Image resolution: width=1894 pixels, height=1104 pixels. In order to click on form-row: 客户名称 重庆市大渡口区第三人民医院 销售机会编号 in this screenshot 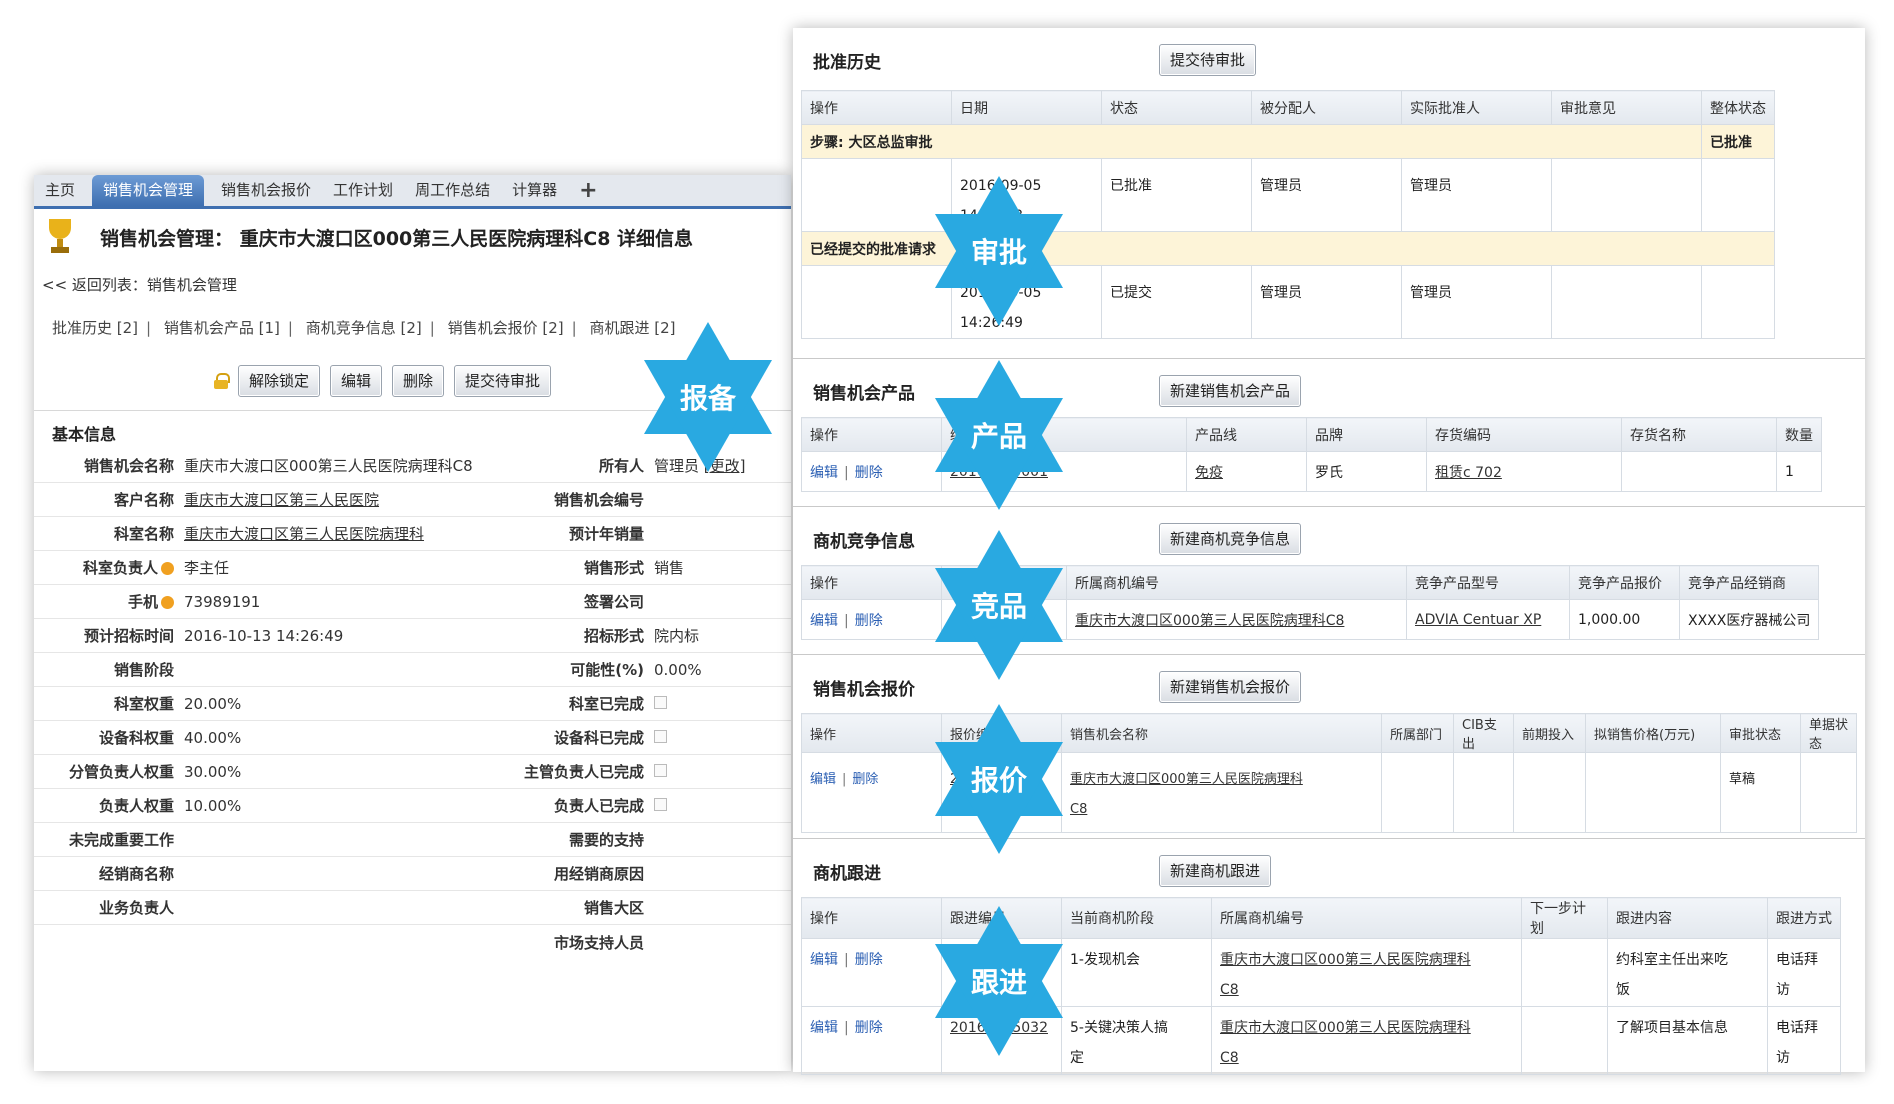, I will do `click(412, 500)`.